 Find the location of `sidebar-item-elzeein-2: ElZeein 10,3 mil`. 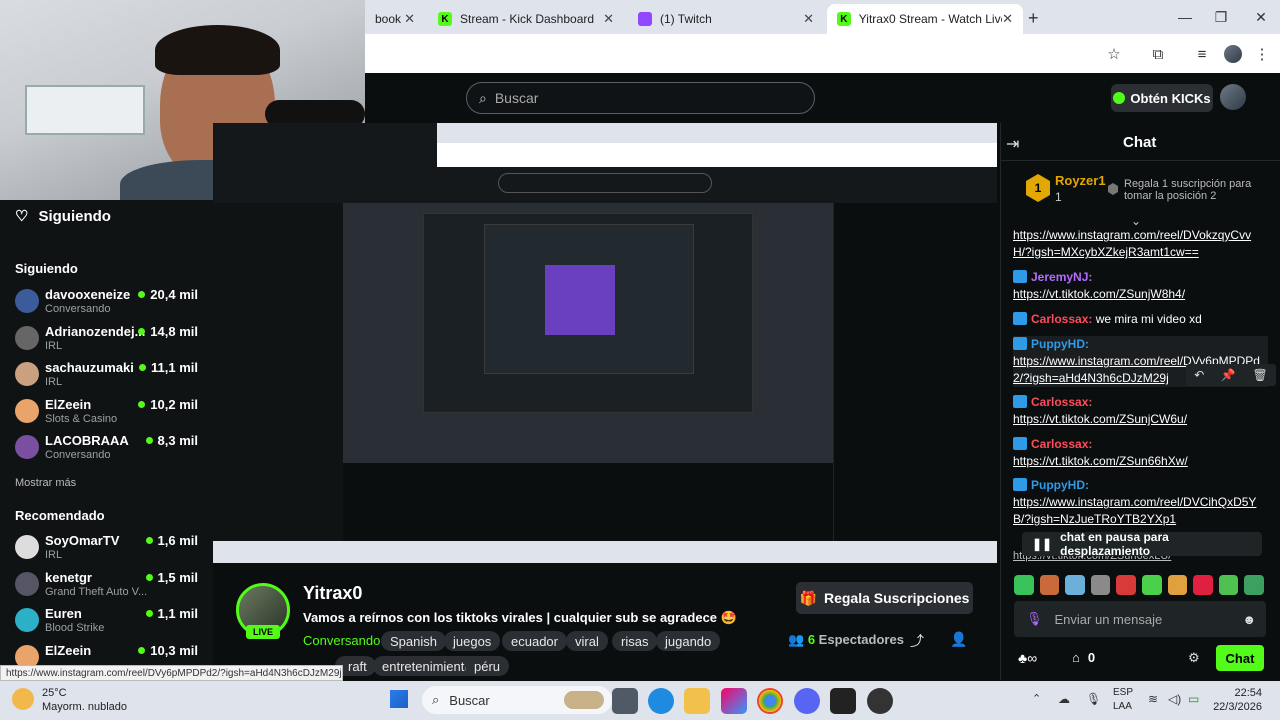

sidebar-item-elzeein-2: ElZeein 10,3 mil is located at coordinates (112, 654).